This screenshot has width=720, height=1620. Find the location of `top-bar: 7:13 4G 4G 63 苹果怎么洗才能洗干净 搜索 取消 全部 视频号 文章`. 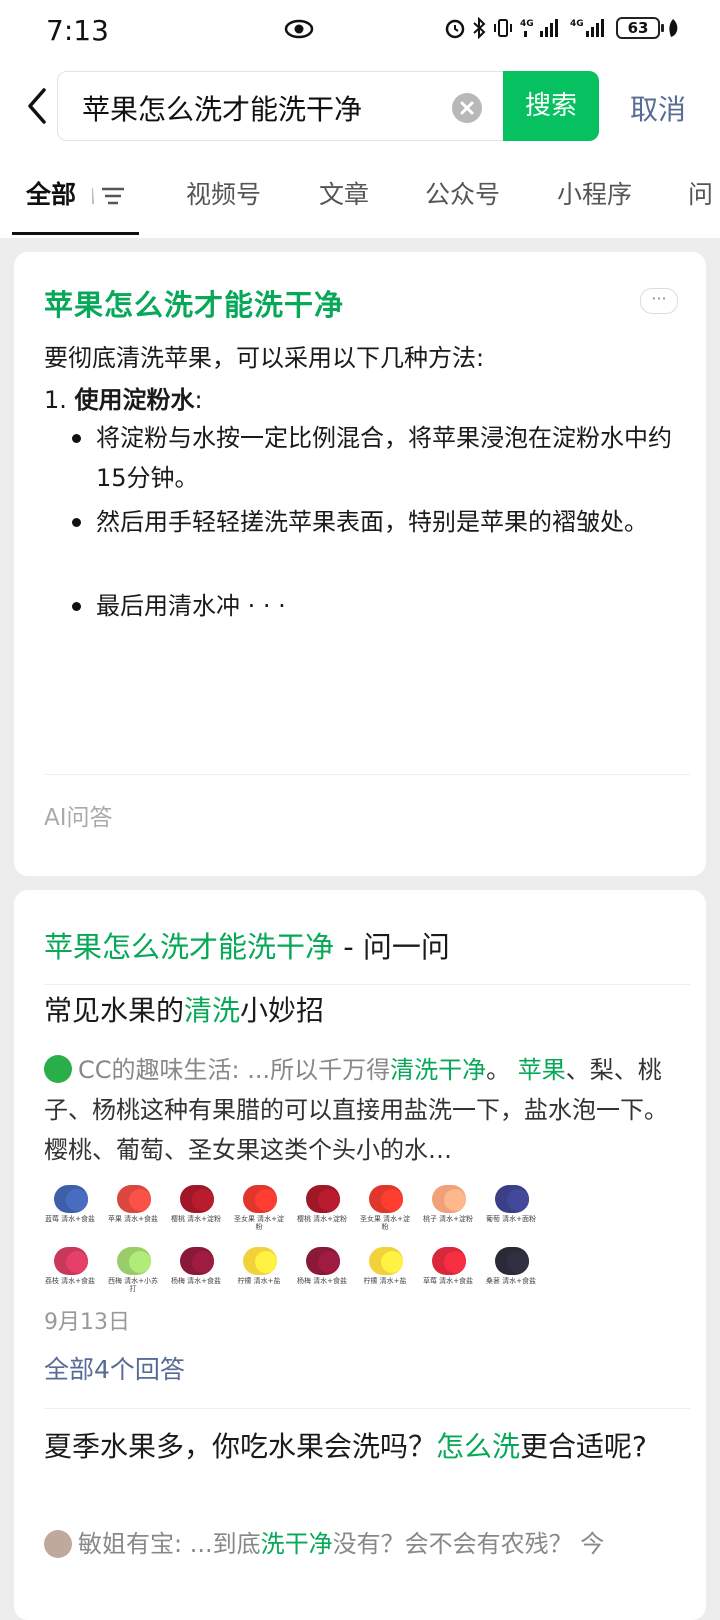

top-bar: 7:13 4G 4G 63 苹果怎么洗才能洗干净 搜索 取消 全部 视频号 文章 is located at coordinates (360, 119).